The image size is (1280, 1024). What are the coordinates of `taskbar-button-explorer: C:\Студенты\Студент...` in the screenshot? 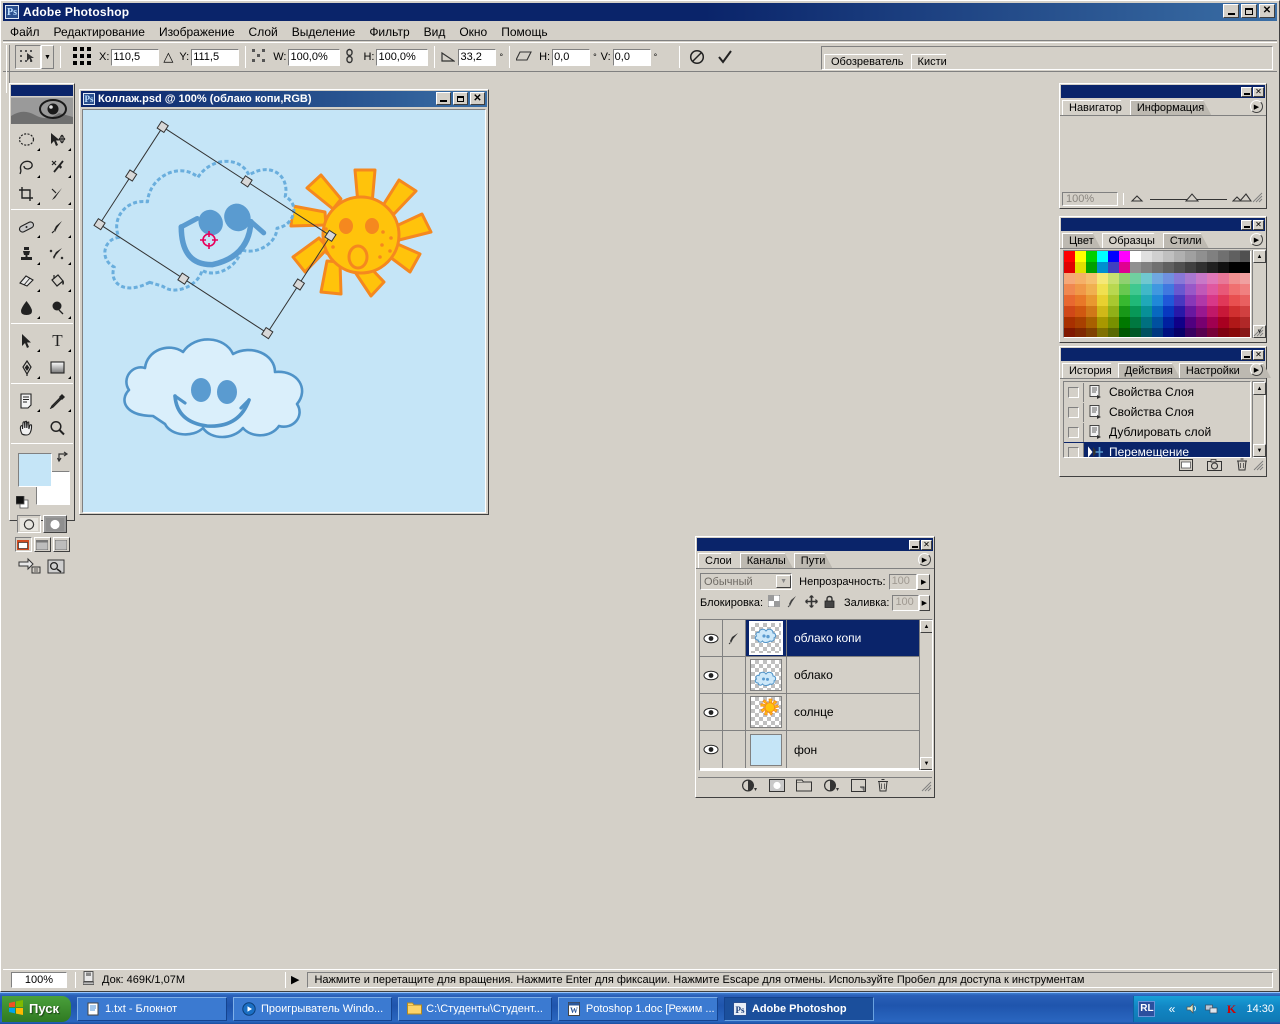 It's located at (475, 1008).